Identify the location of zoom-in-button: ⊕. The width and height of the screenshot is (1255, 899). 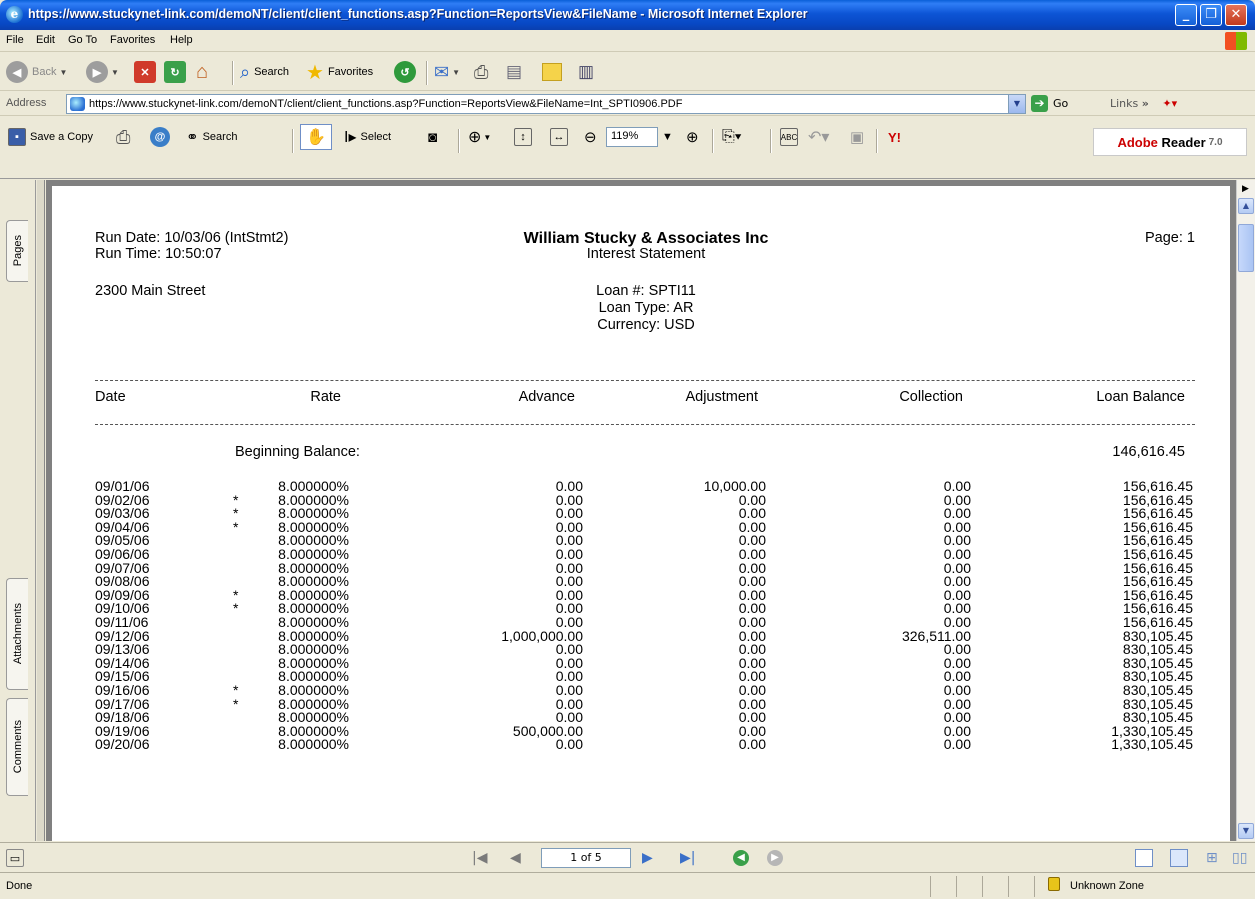
(692, 137).